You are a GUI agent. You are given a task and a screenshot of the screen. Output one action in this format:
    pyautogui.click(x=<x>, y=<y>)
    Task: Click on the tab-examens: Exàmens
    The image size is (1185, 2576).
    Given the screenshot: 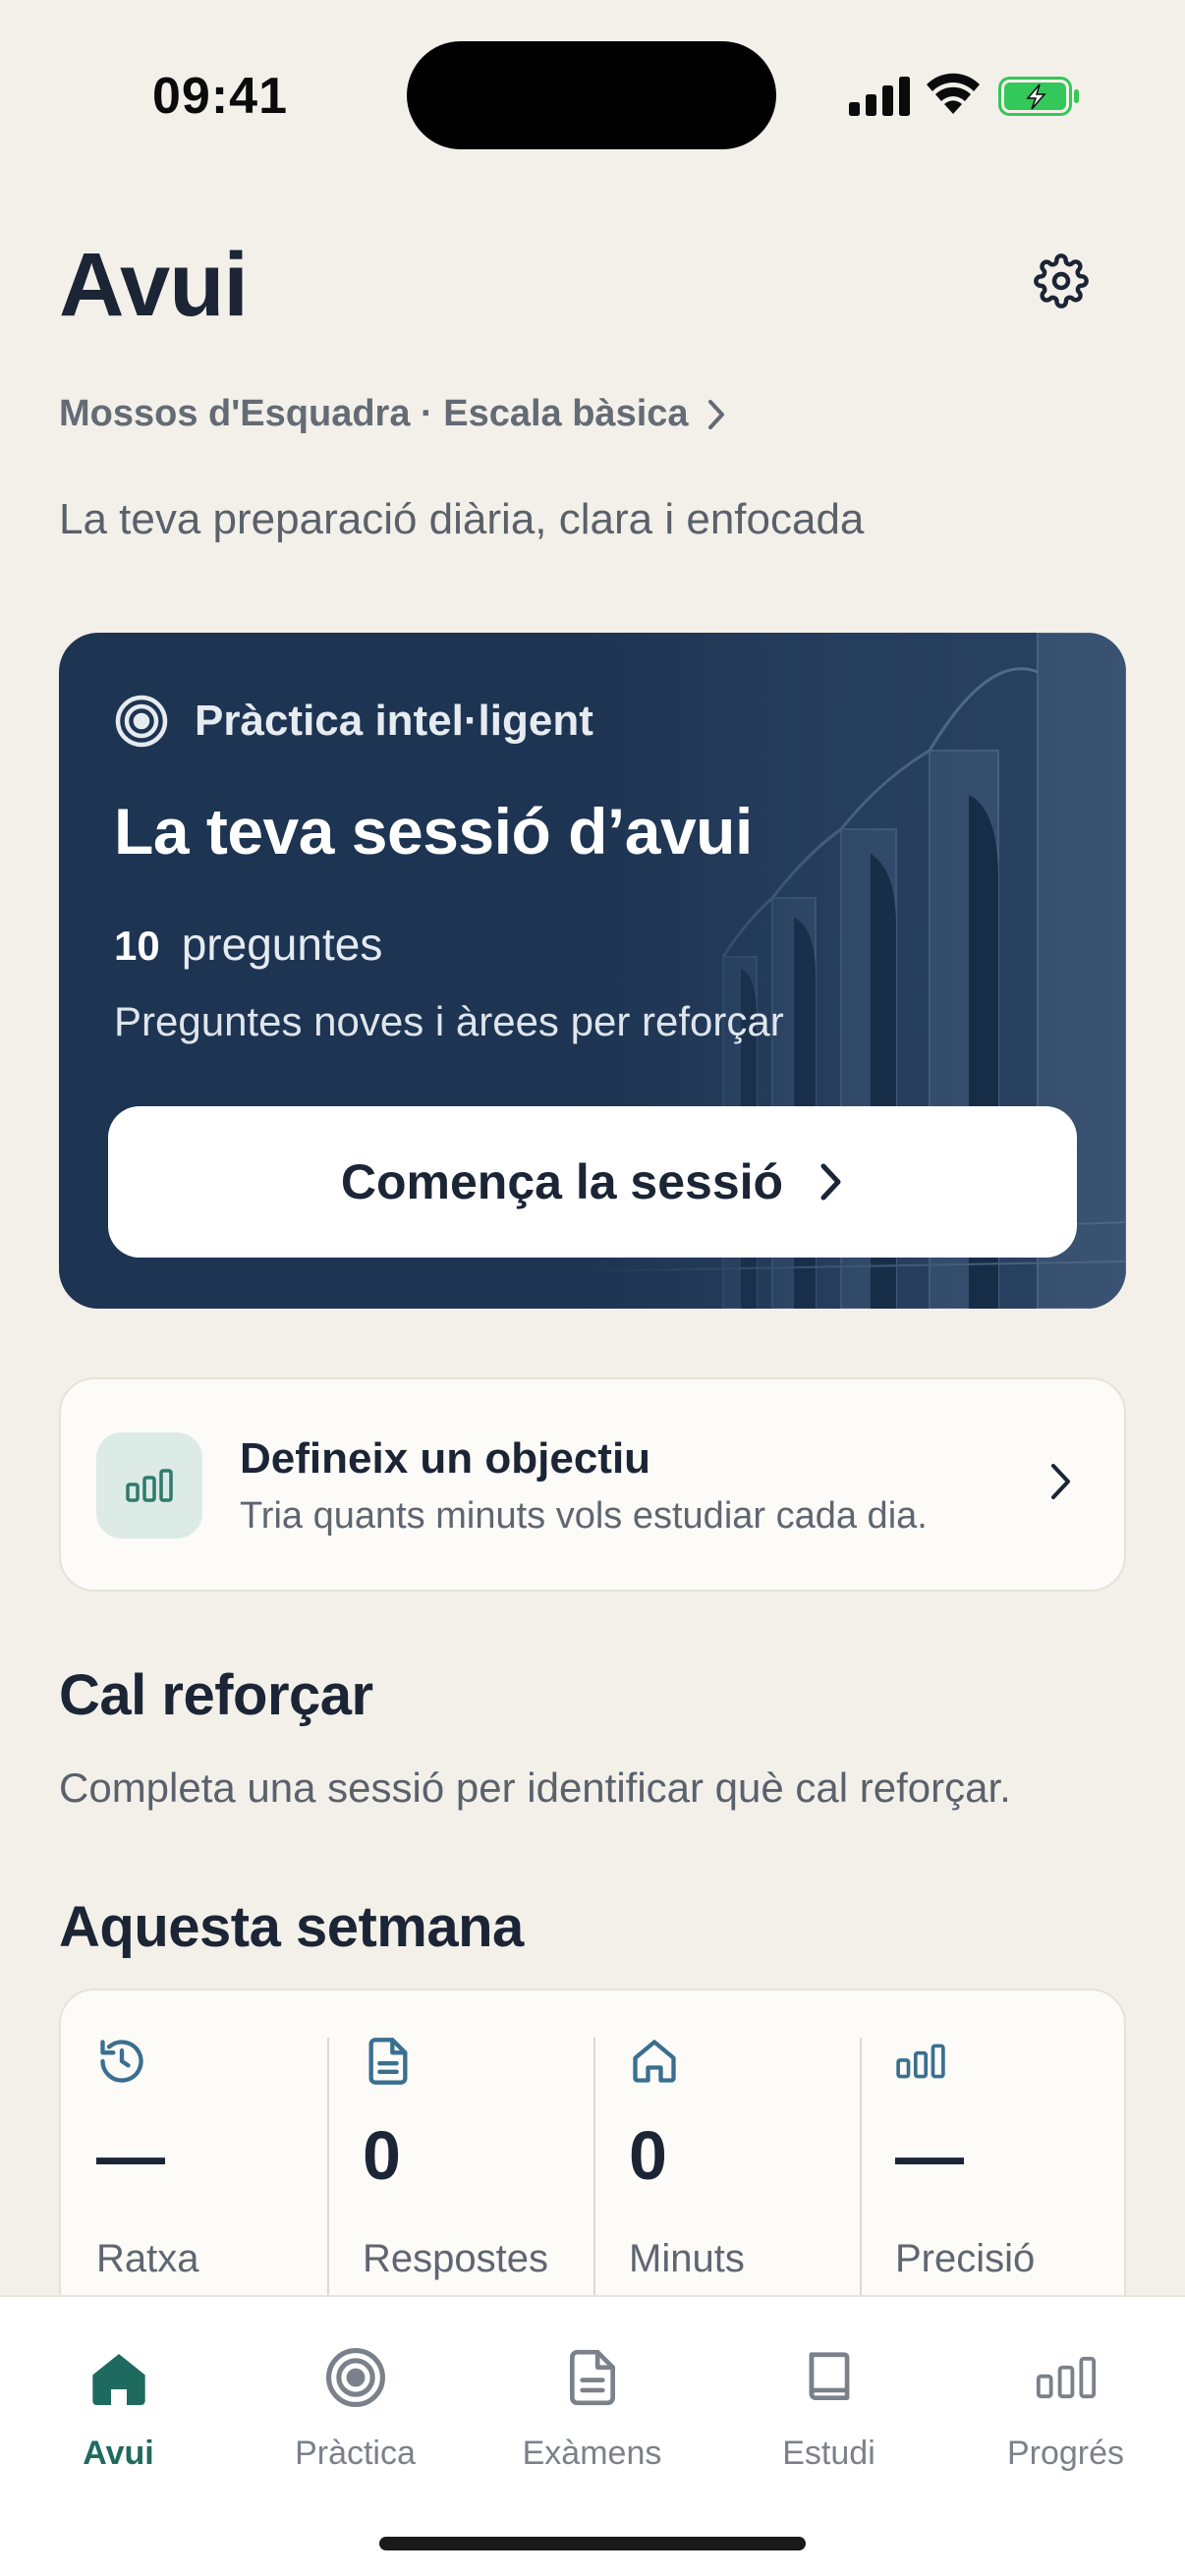 What is the action you would take?
    pyautogui.click(x=592, y=2420)
    